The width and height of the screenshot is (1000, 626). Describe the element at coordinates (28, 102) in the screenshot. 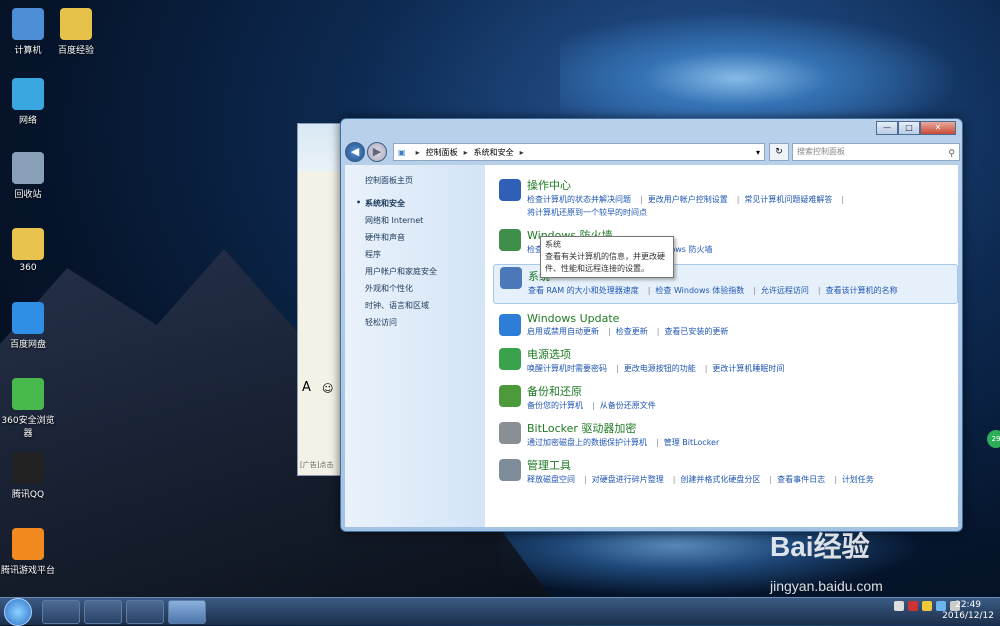

I see `desktop-icon: 网络` at that location.